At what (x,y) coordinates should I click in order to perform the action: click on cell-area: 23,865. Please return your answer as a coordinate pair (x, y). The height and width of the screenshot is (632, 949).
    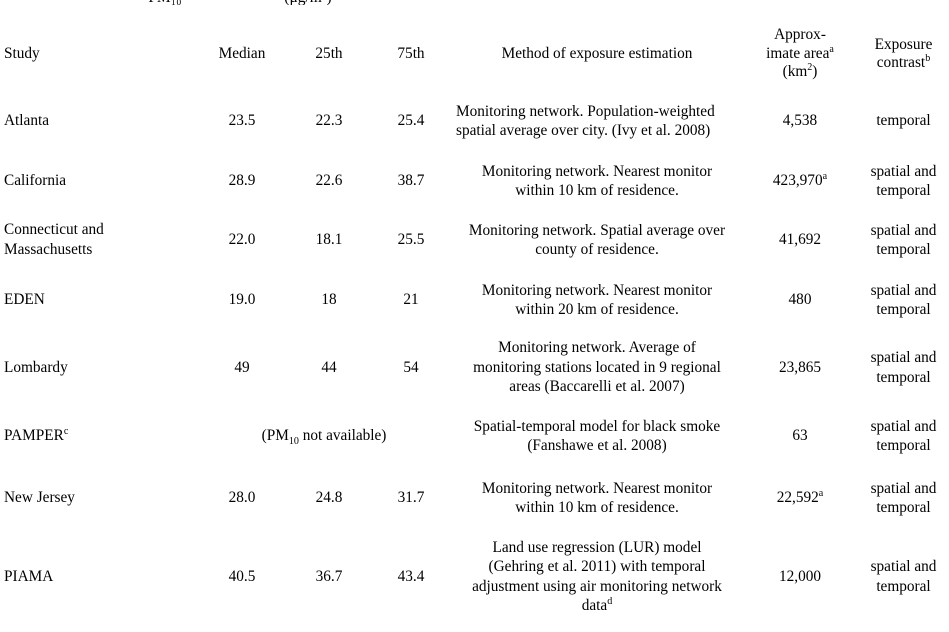
    Looking at the image, I should click on (800, 367).